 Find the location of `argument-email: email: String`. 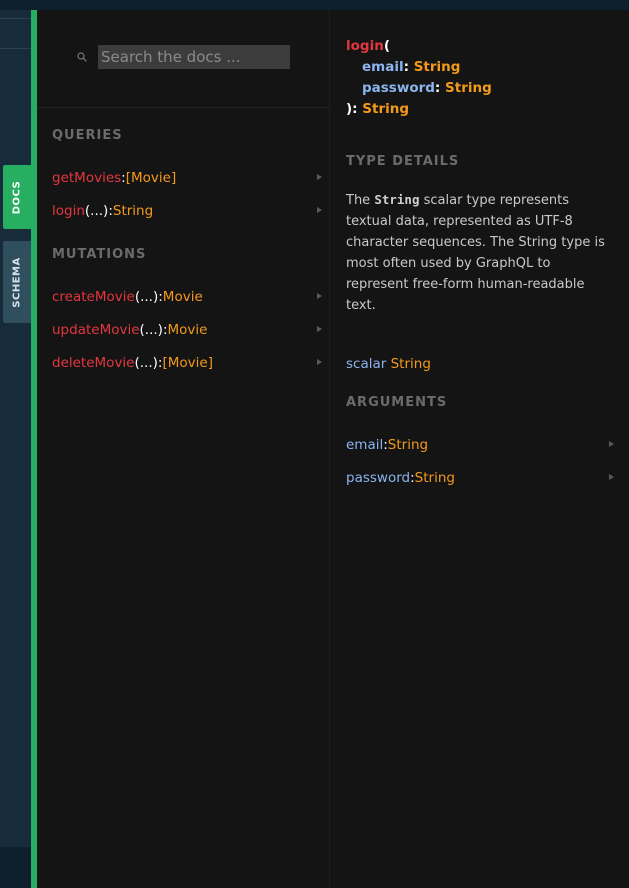

argument-email: email: String is located at coordinates (480, 445).